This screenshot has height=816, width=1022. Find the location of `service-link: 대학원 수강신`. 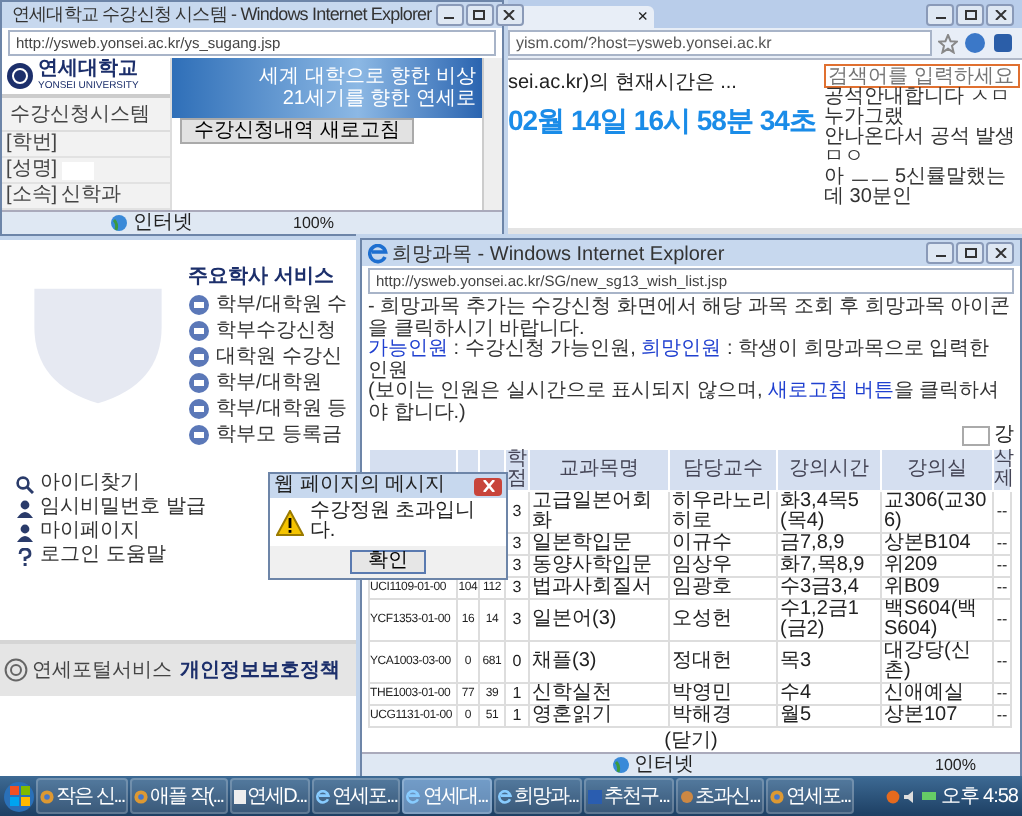

service-link: 대학원 수강신 is located at coordinates (279, 357).